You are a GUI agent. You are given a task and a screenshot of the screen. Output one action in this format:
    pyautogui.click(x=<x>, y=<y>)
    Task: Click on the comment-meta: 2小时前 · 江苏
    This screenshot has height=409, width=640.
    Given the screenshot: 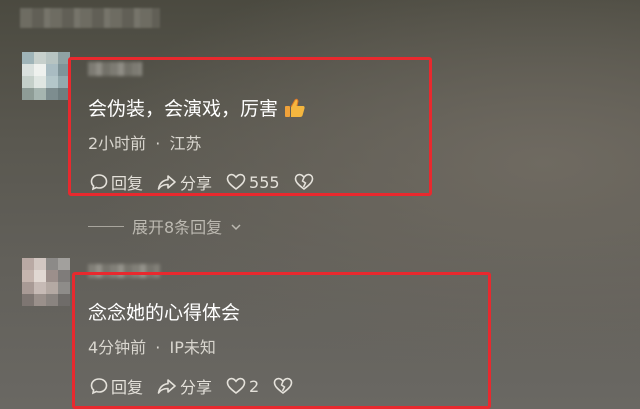 What is the action you would take?
    pyautogui.click(x=144, y=142)
    